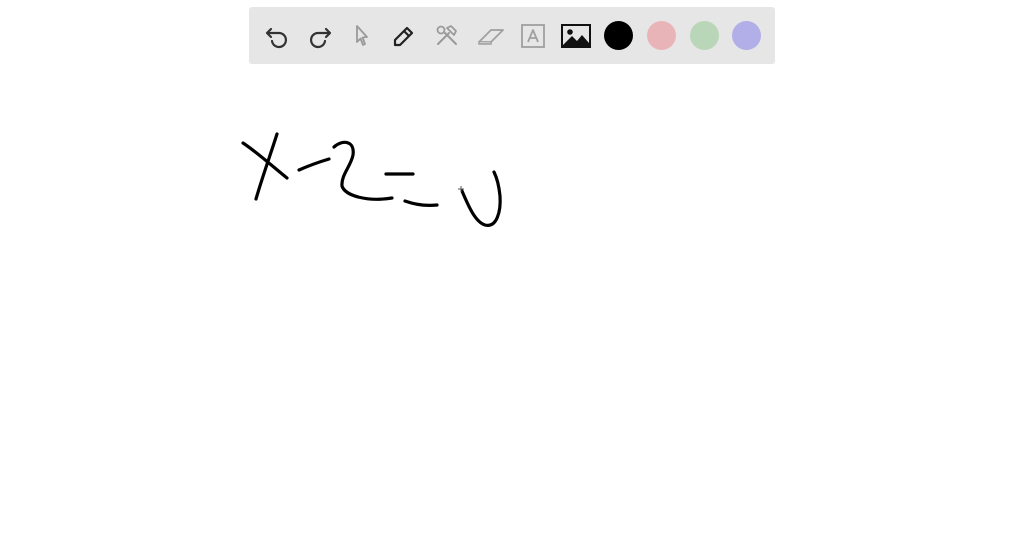  What do you see at coordinates (618, 35) in the screenshot?
I see `color-black-swatch` at bounding box center [618, 35].